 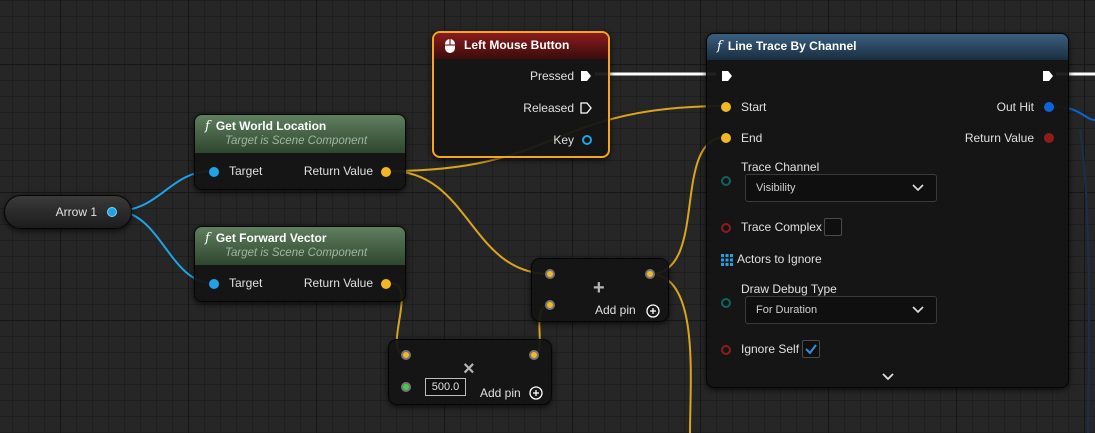 What do you see at coordinates (780, 167) in the screenshot?
I see `trace-channel-label: Trace Channel` at bounding box center [780, 167].